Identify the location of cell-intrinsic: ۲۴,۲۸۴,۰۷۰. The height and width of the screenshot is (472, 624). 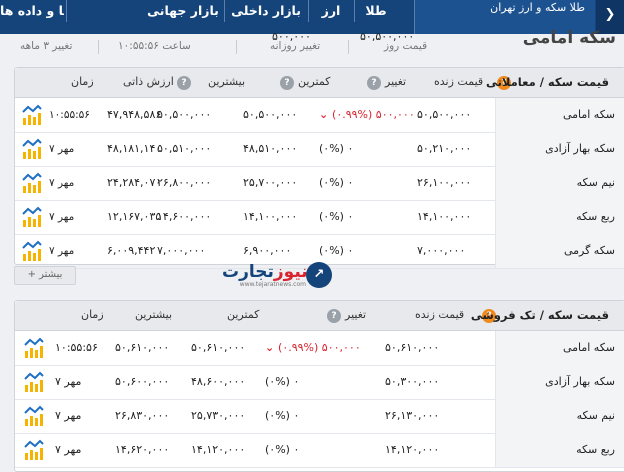
(134, 182).